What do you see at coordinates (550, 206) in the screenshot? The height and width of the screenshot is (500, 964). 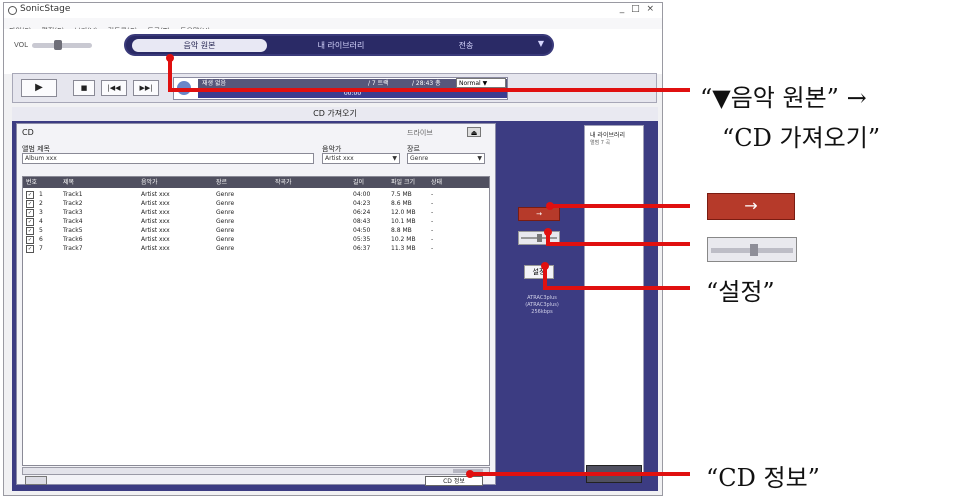 I see `callout-dot-arrow-button` at bounding box center [550, 206].